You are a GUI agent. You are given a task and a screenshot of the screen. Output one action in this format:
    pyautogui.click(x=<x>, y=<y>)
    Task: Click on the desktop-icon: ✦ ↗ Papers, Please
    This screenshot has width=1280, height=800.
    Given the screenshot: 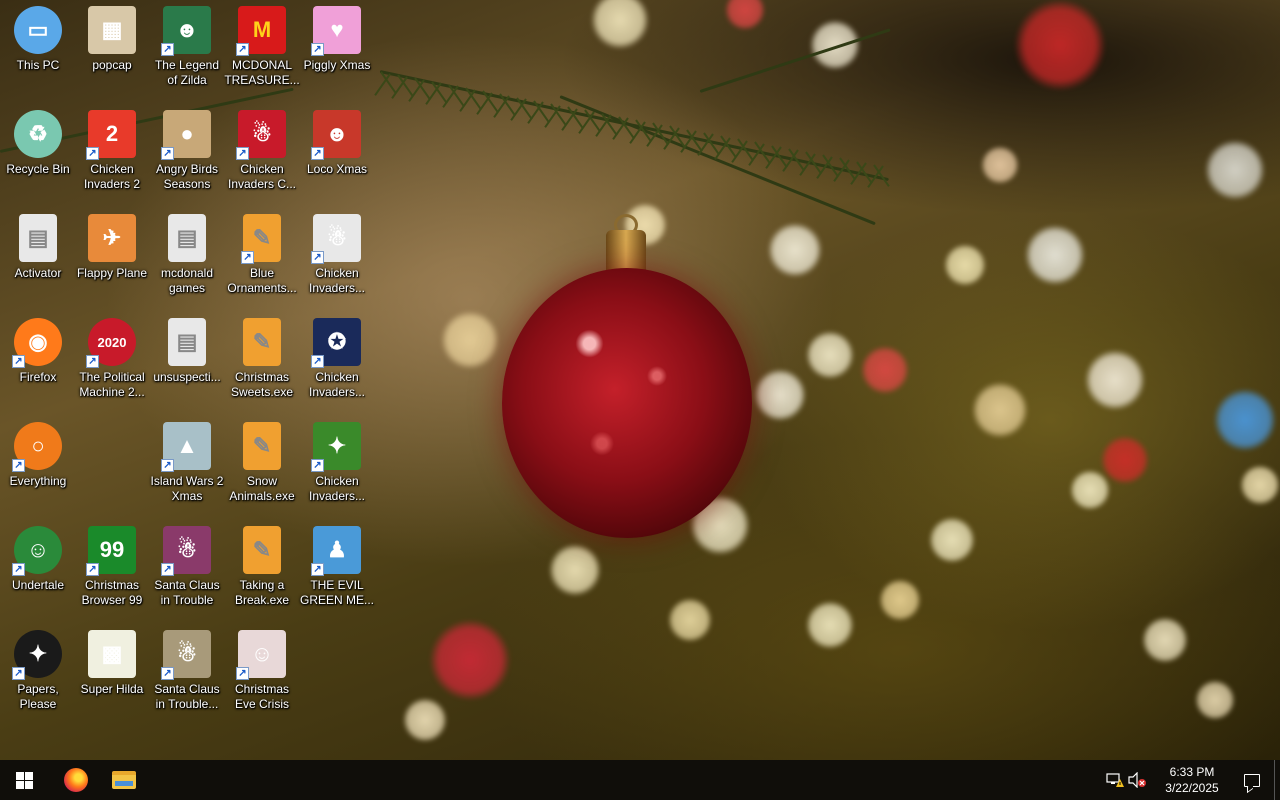 What is the action you would take?
    pyautogui.click(x=38, y=674)
    